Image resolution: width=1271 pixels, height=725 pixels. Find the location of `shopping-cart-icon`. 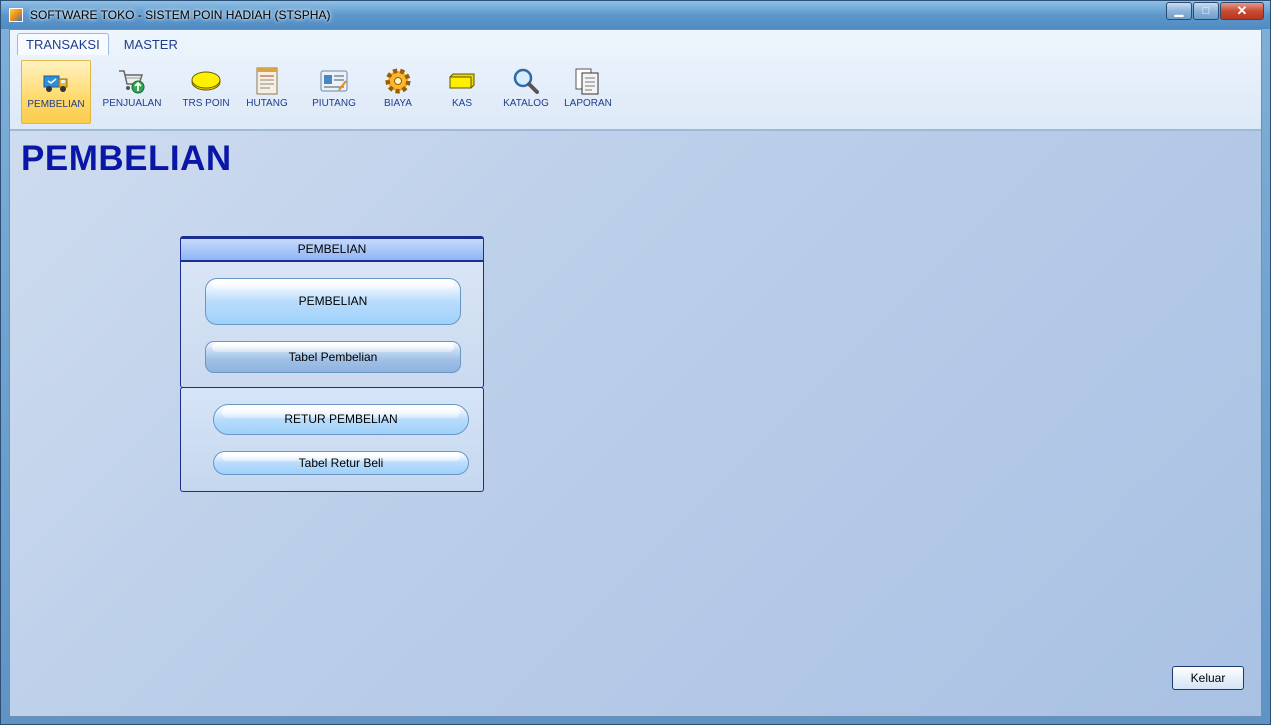

shopping-cart-icon is located at coordinates (132, 82).